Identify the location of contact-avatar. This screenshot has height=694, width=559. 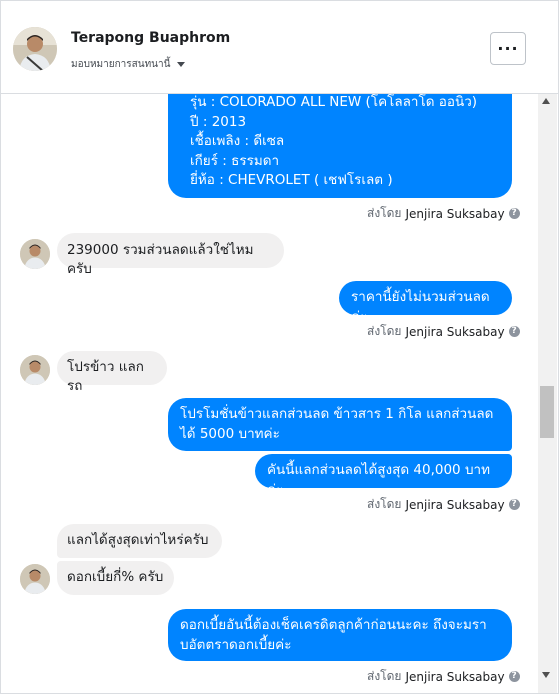
(35, 49).